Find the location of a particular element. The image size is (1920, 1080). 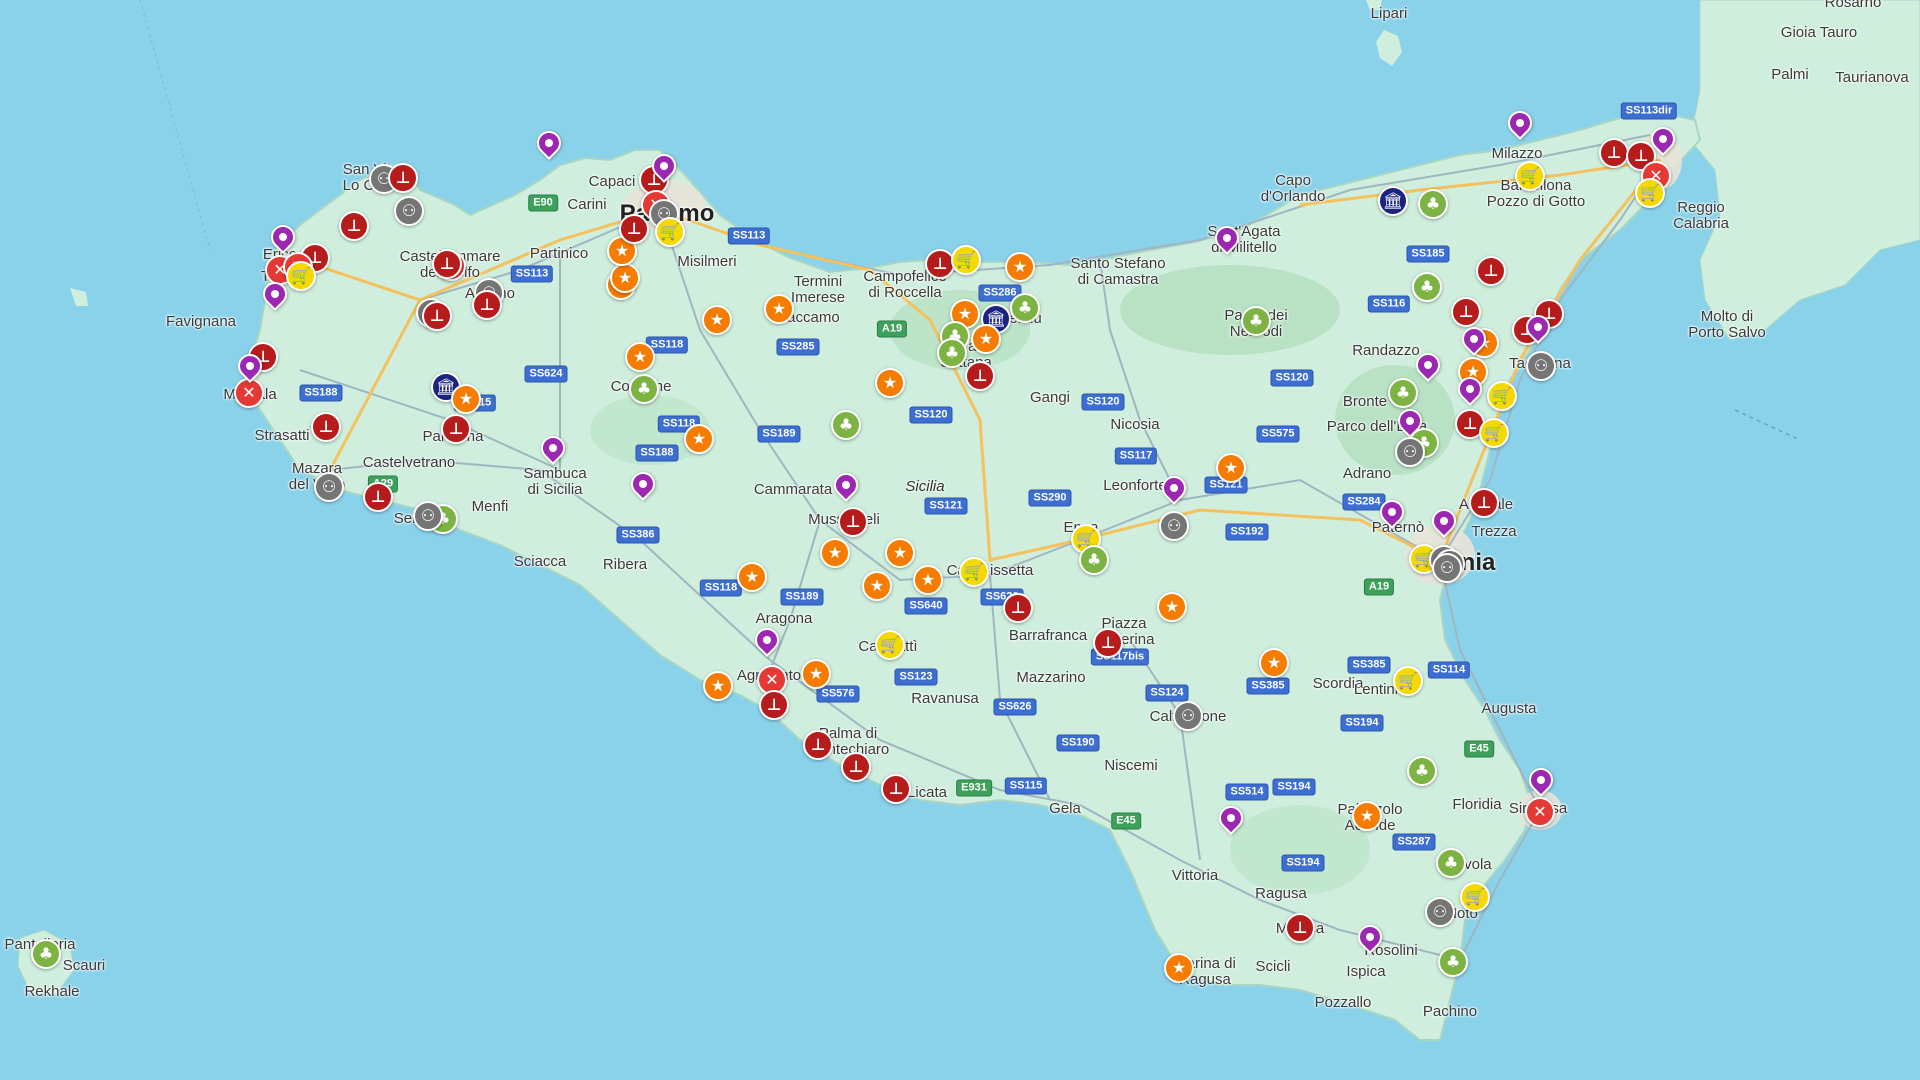

place-label: Scauri is located at coordinates (84, 965).